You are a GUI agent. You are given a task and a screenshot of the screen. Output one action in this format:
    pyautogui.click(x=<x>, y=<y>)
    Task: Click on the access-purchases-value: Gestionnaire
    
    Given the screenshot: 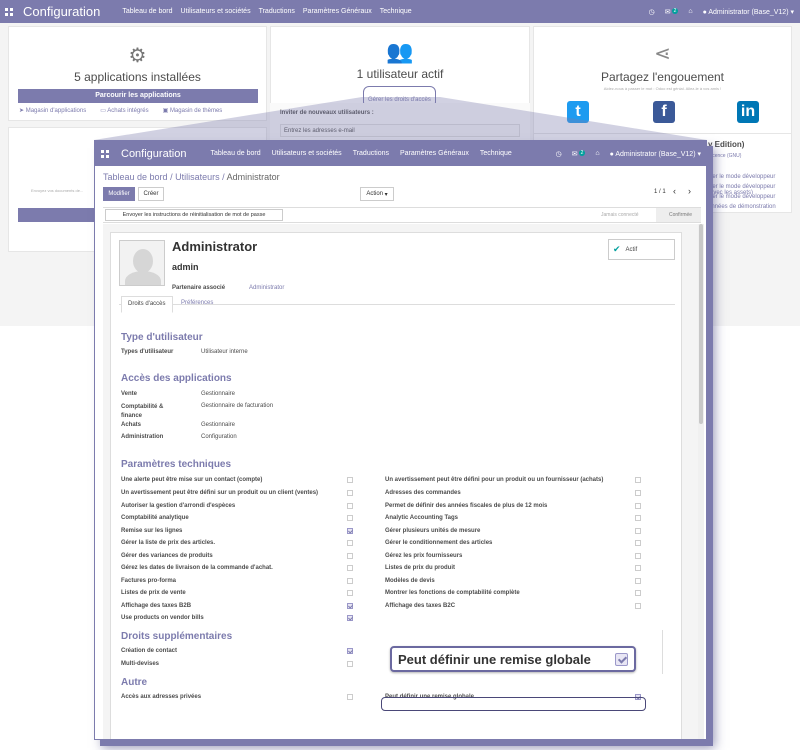 What is the action you would take?
    pyautogui.click(x=218, y=425)
    